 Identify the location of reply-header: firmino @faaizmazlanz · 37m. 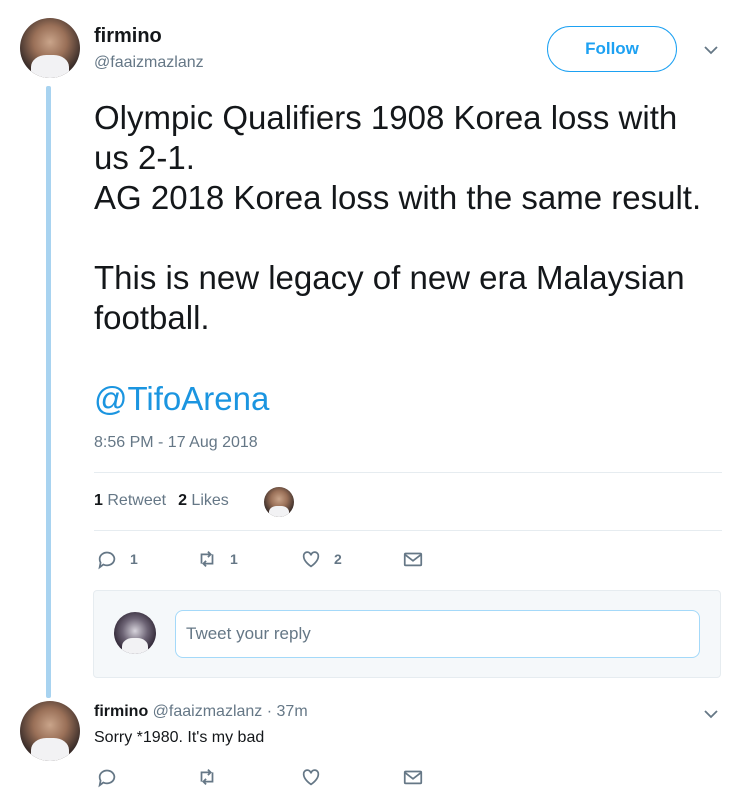
(201, 712).